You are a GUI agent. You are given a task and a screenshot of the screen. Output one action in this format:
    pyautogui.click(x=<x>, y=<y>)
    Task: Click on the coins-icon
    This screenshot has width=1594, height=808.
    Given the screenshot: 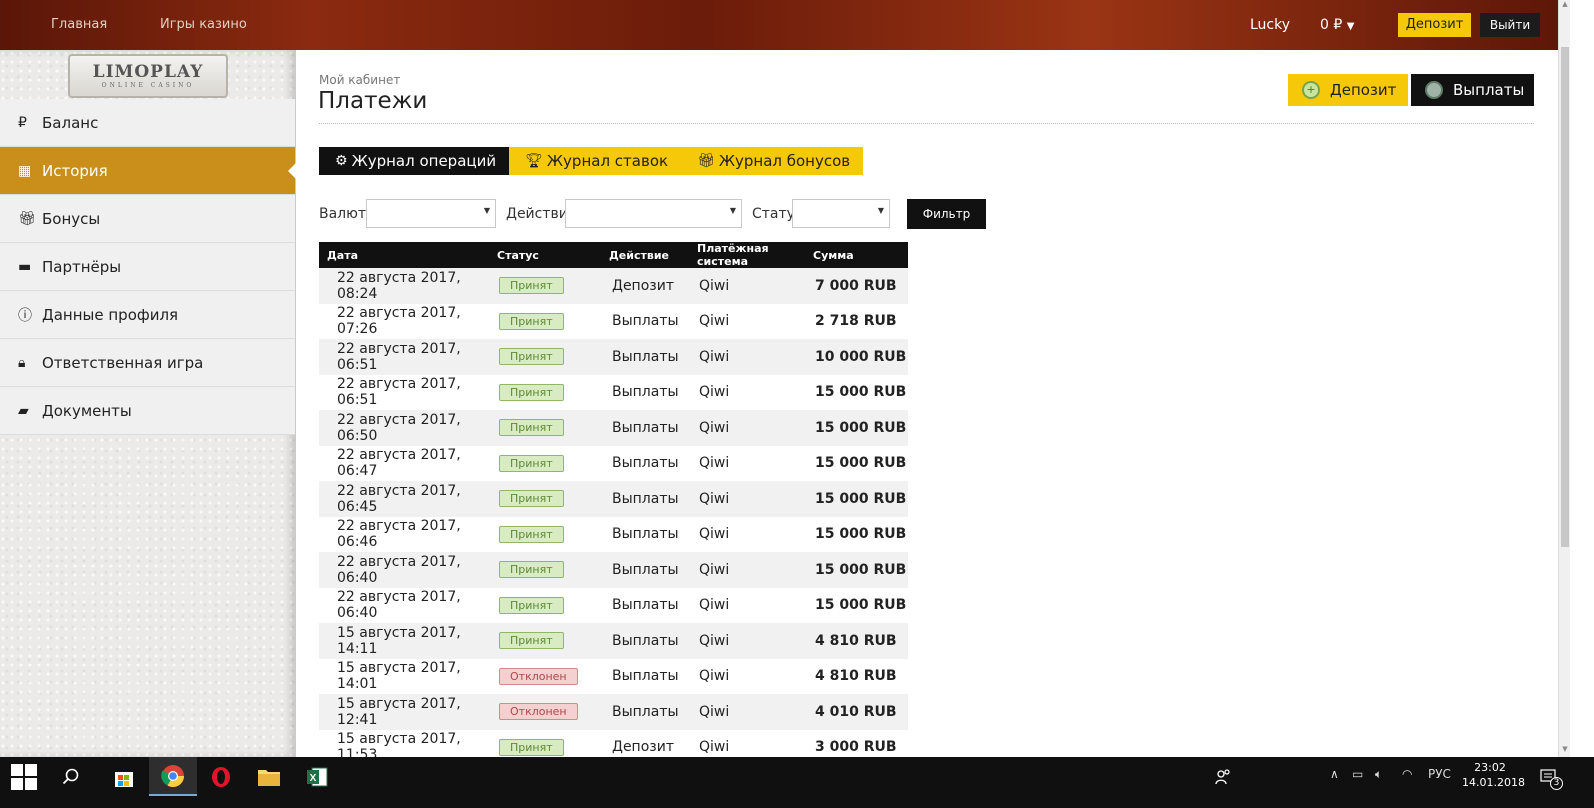 What is the action you would take?
    pyautogui.click(x=1434, y=90)
    